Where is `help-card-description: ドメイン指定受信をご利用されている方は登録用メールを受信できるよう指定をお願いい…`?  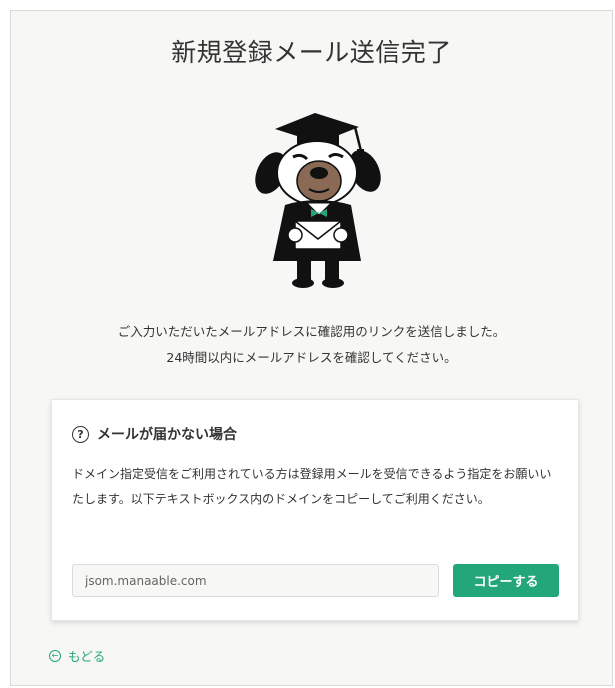 help-card-description: ドメイン指定受信をご利用されている方は登録用メールを受信できるよう指定をお願いい… is located at coordinates (312, 486).